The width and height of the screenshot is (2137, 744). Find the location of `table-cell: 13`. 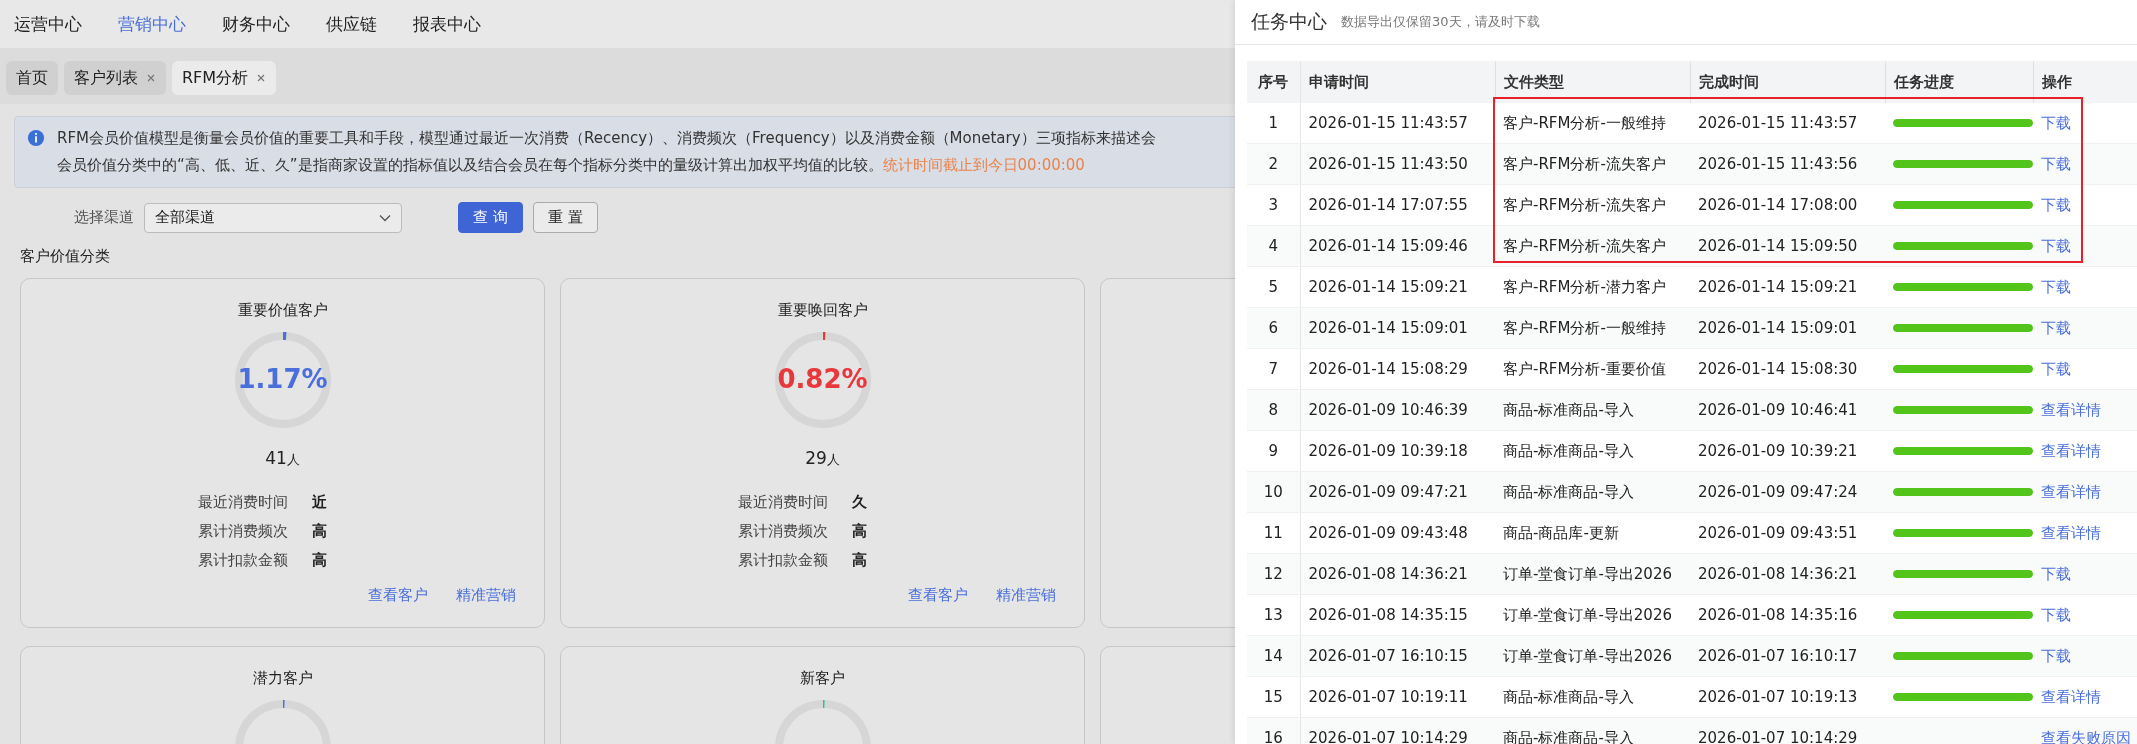

table-cell: 13 is located at coordinates (1273, 615).